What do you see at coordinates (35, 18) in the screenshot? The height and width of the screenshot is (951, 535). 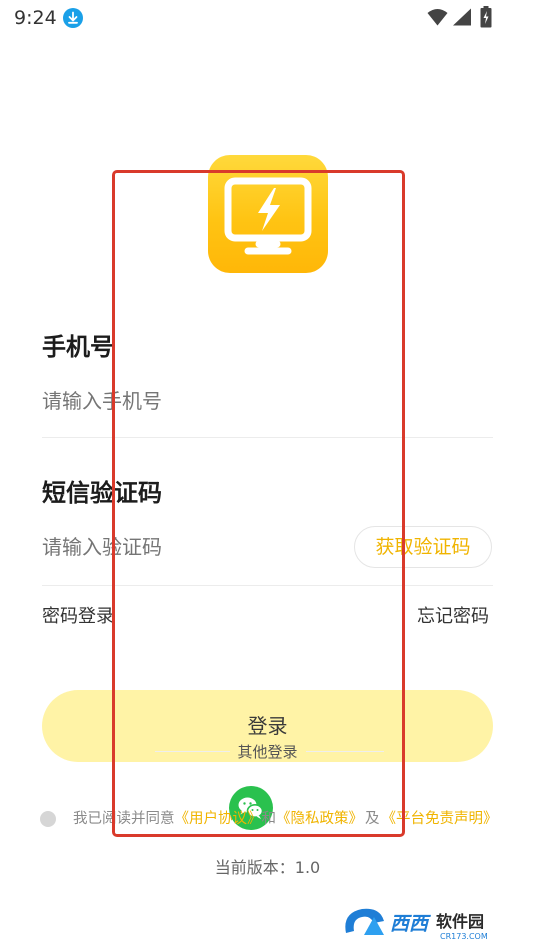 I see `status-time: 9:24` at bounding box center [35, 18].